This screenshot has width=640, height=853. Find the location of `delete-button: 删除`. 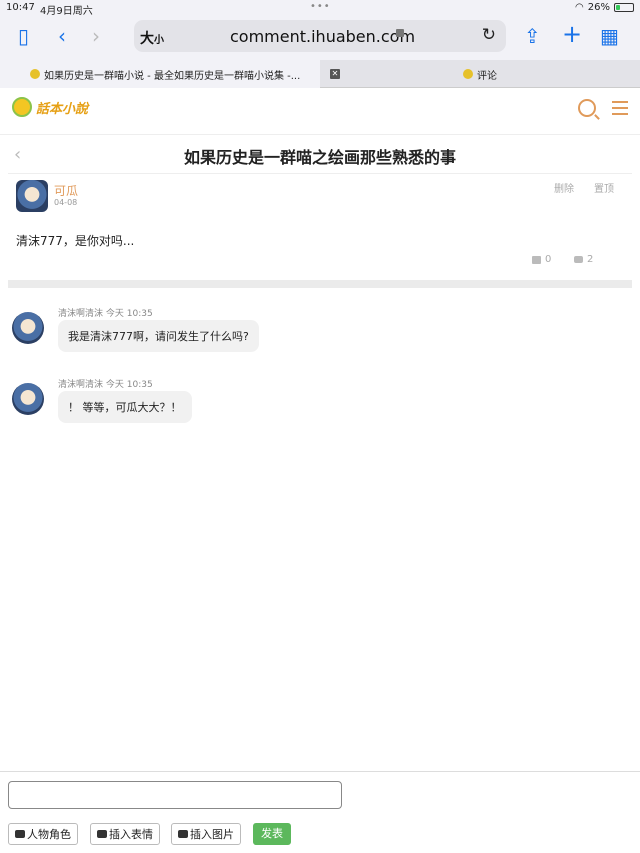

delete-button: 删除 is located at coordinates (564, 187).